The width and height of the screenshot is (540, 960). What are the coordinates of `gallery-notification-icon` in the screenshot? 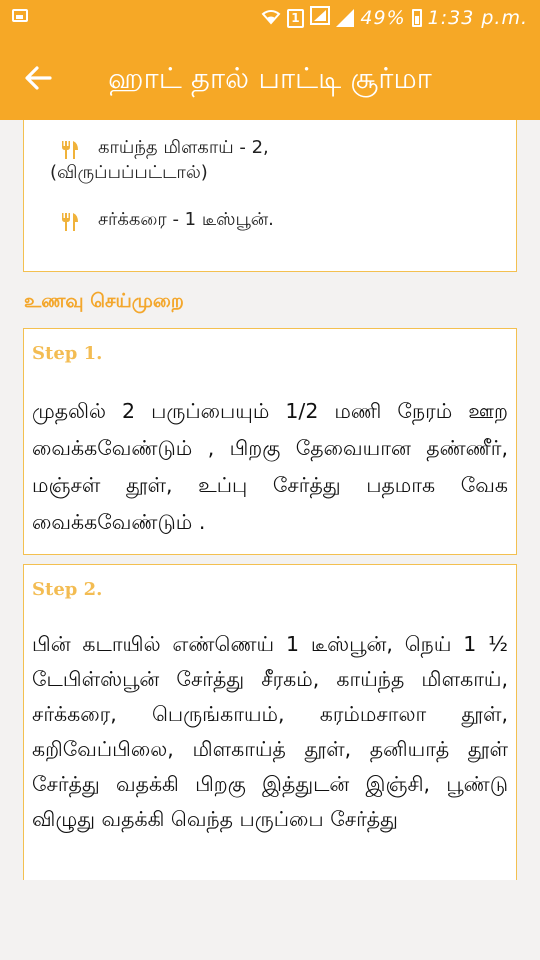 It's located at (20, 15).